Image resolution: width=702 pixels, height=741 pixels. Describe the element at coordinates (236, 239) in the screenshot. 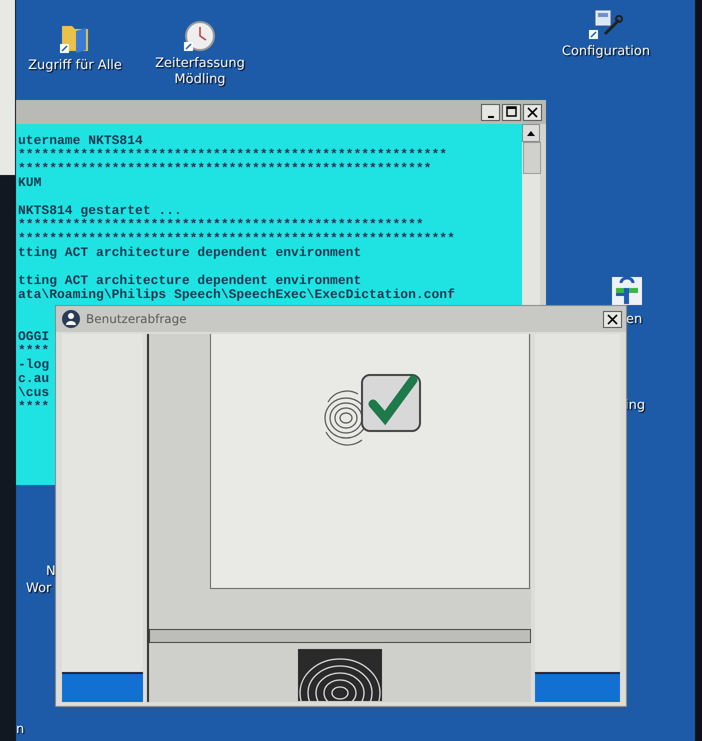

I see `console-line: ********************************************************` at that location.